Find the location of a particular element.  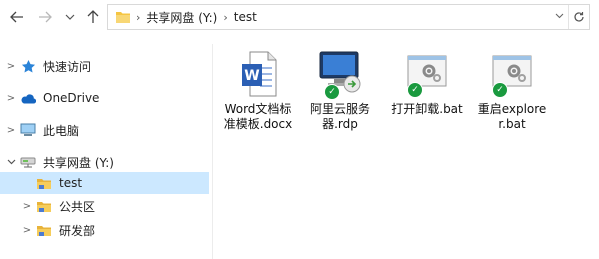

computer-icon is located at coordinates (28, 130).